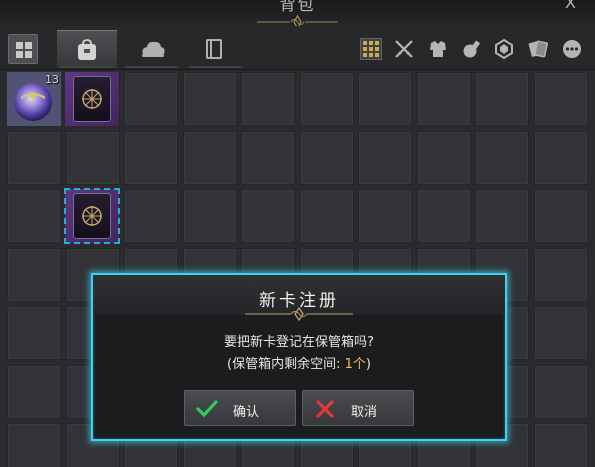 This screenshot has width=595, height=467. I want to click on cancel-button: 取消, so click(358, 408).